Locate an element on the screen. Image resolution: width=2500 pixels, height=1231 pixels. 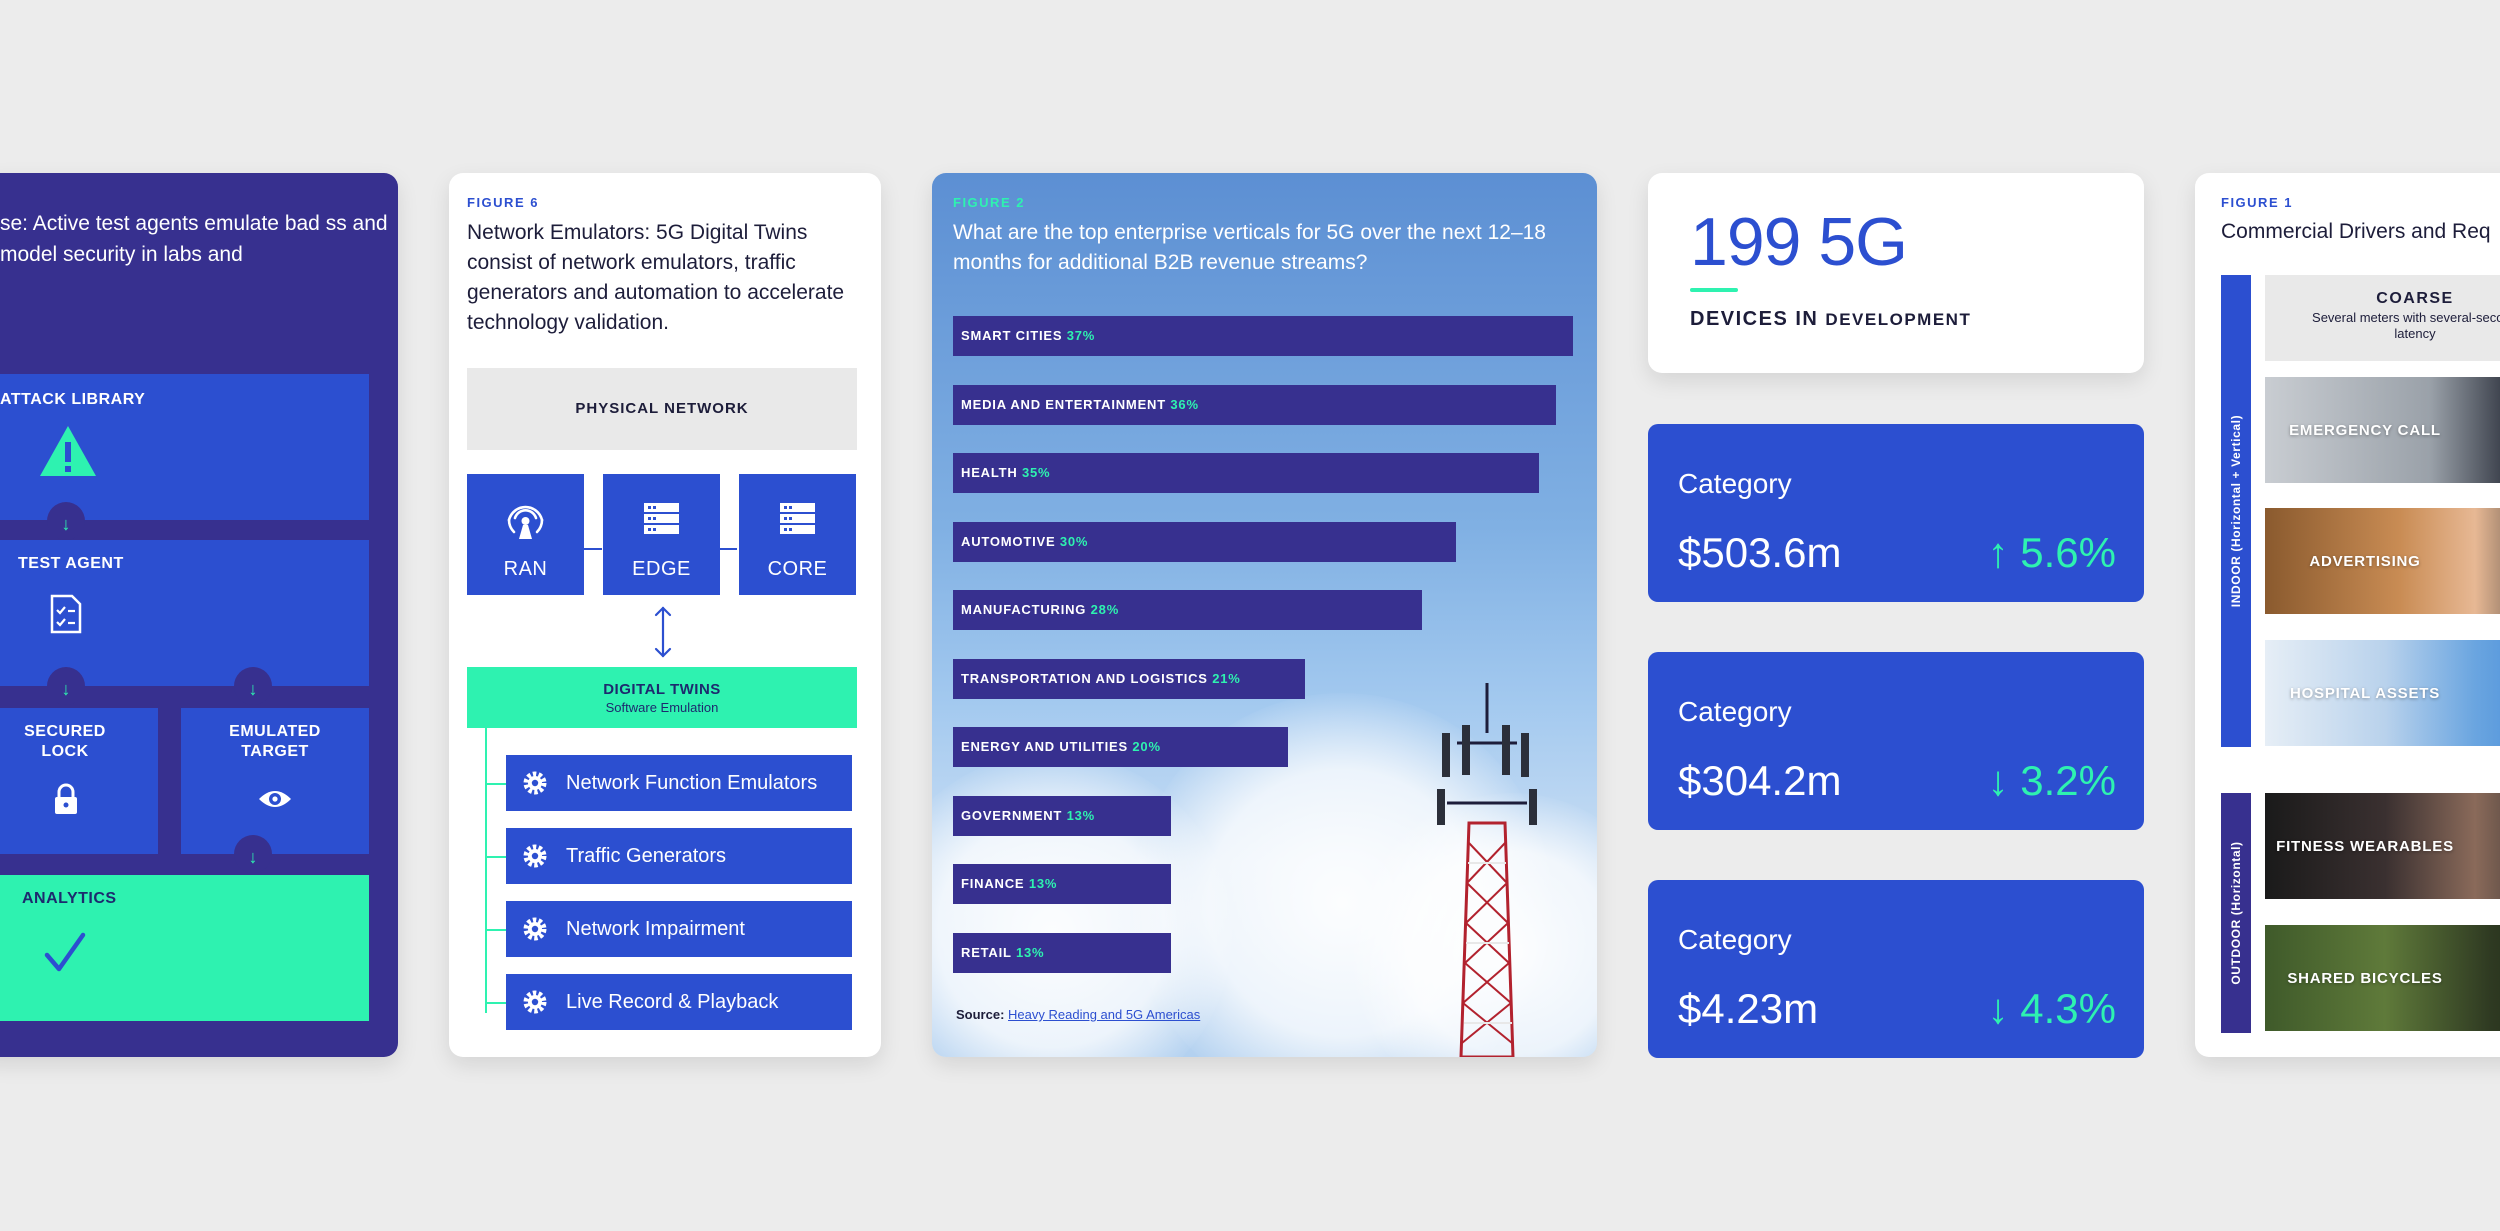
bar-label: RETAIL is located at coordinates (986, 952).